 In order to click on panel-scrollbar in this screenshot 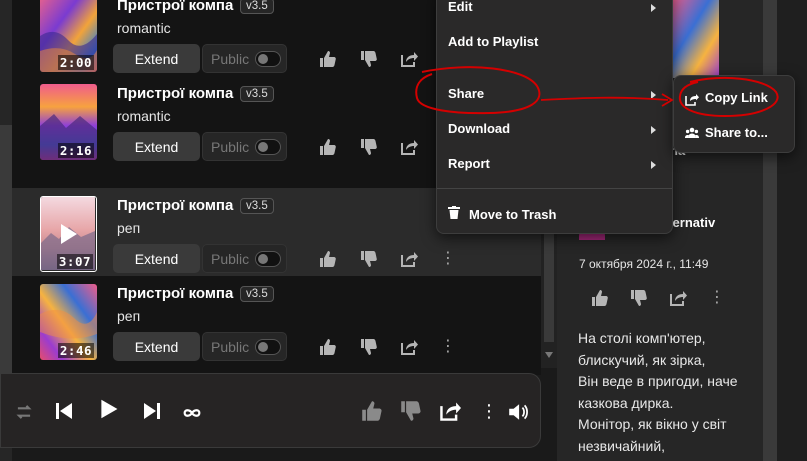, I will do `click(770, 230)`.